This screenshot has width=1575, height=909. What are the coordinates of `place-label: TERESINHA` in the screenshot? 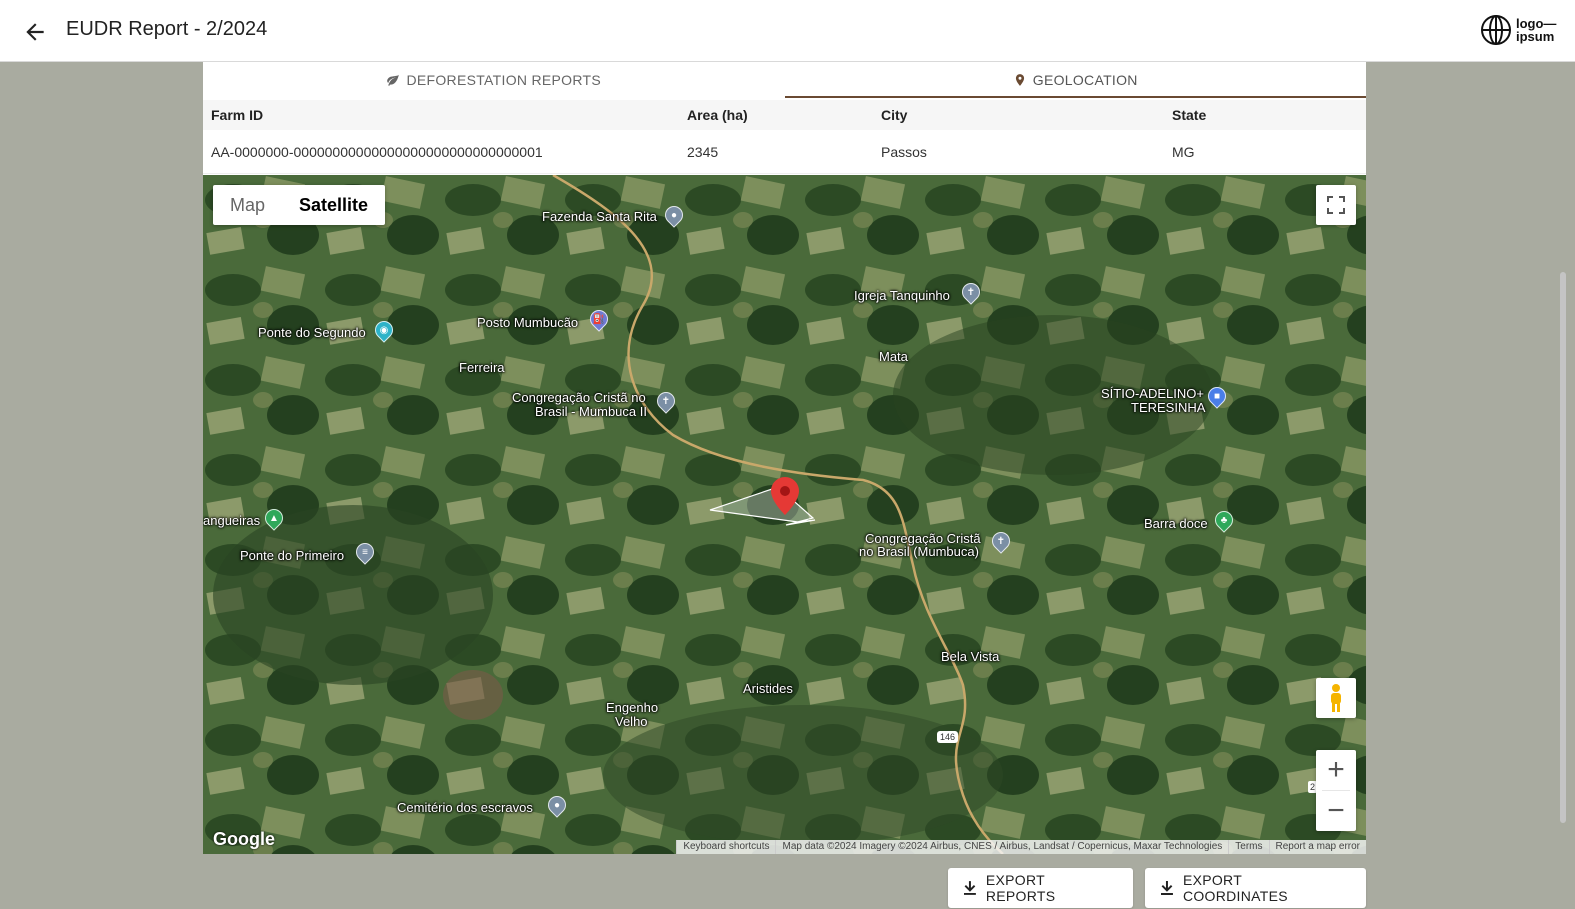 It's located at (1168, 407).